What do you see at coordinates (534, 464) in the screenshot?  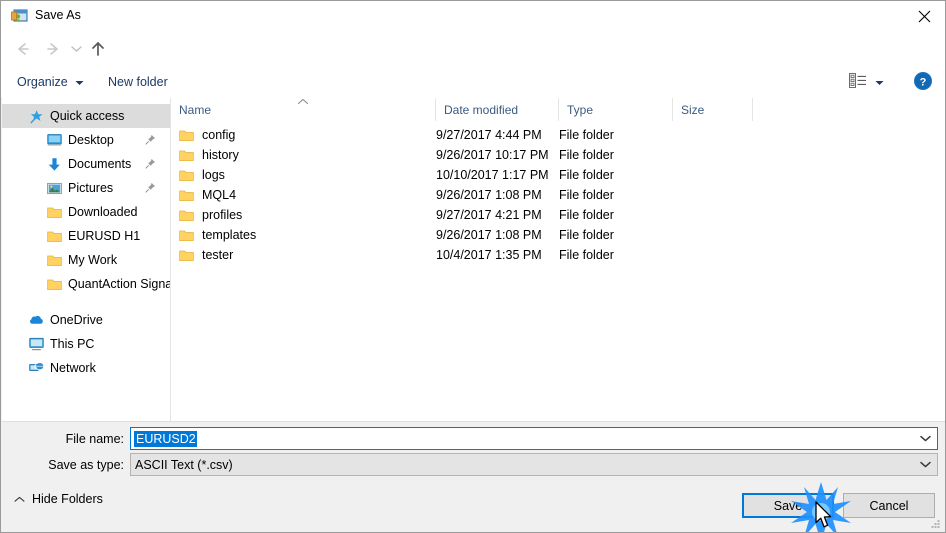 I see `save-as-type-combobox: ASCII Text (*.csv)` at bounding box center [534, 464].